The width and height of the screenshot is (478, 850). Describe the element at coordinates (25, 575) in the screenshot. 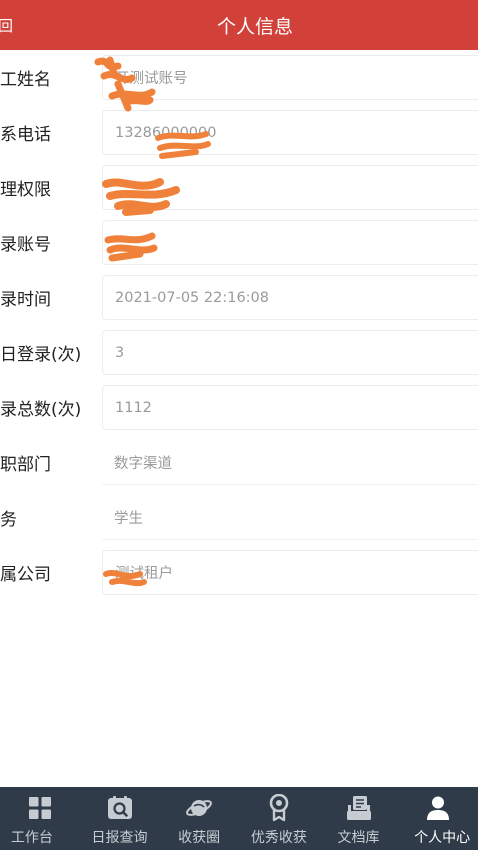

I see `company-label: 属公司` at that location.